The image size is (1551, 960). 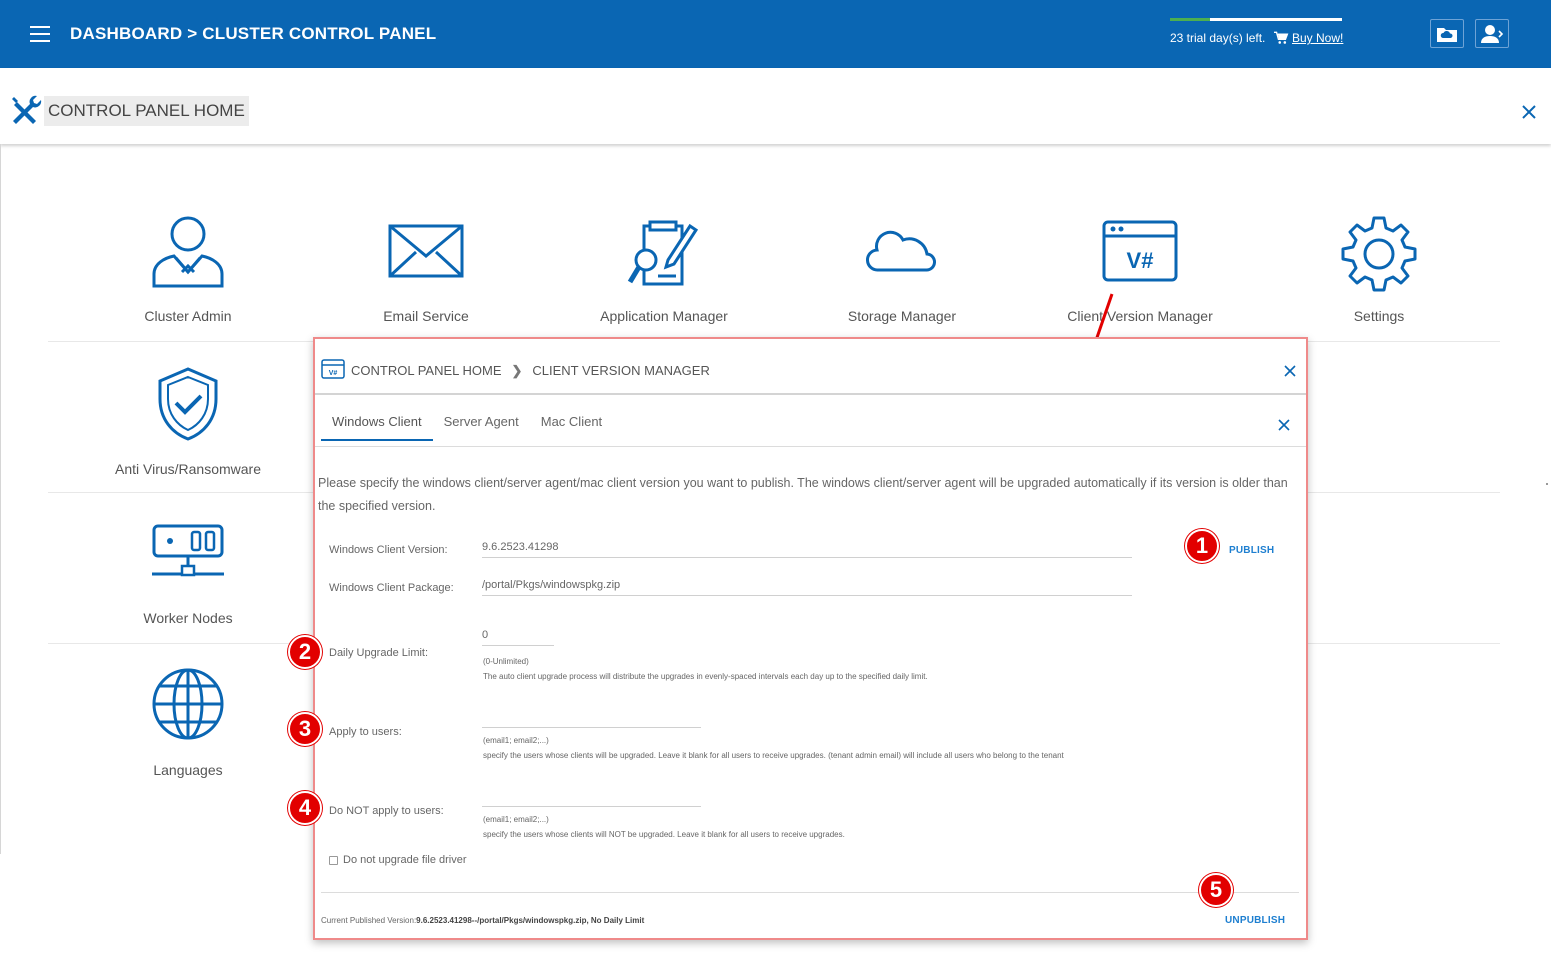 I want to click on tile-anti-virus: Anti Virus/Ransomware, so click(x=188, y=421).